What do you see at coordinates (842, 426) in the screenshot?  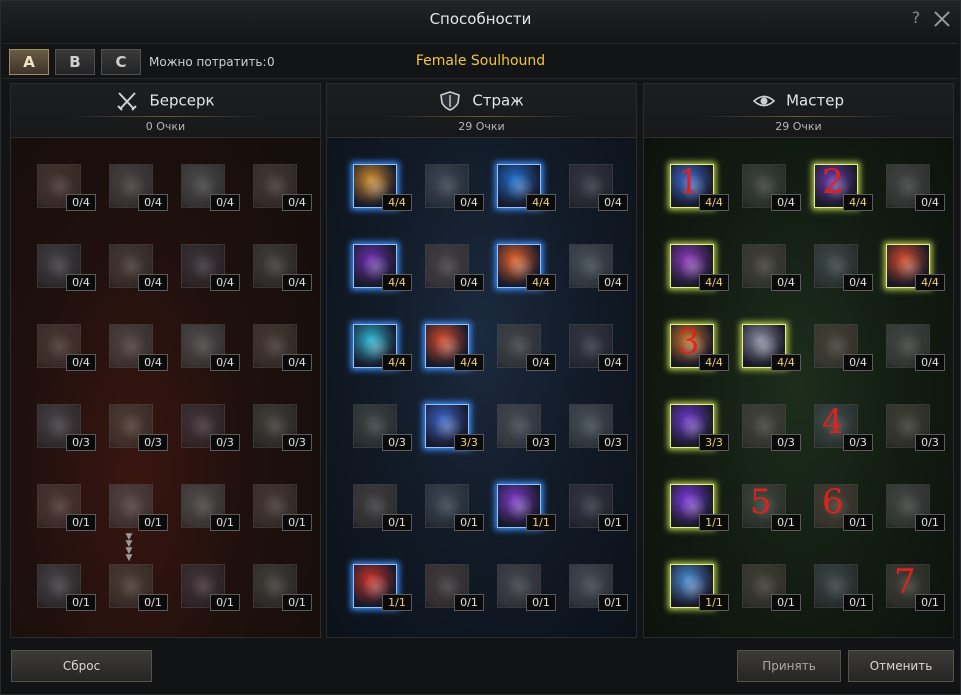 I see `skill-slot: 0/3 4` at bounding box center [842, 426].